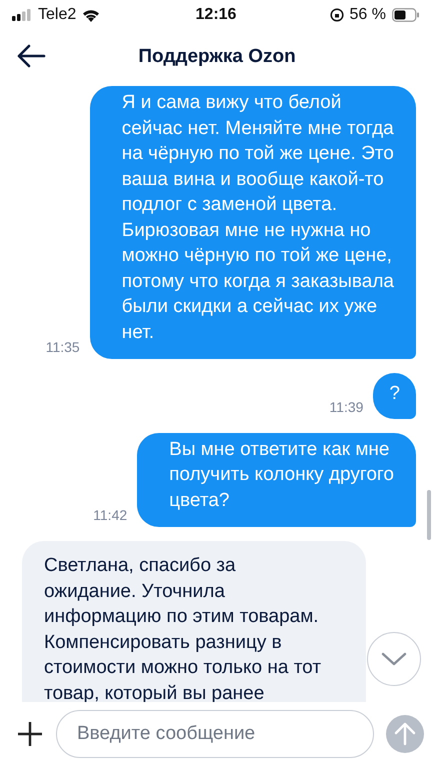 The height and width of the screenshot is (770, 434). What do you see at coordinates (31, 56) in the screenshot?
I see `back-arrow-icon` at bounding box center [31, 56].